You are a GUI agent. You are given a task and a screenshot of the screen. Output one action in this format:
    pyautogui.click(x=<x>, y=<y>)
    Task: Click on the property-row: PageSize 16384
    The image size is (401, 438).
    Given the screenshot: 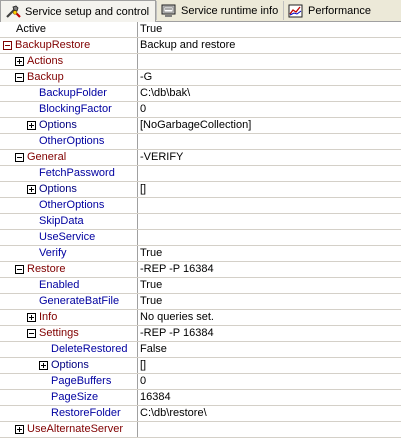 What is the action you would take?
    pyautogui.click(x=200, y=398)
    